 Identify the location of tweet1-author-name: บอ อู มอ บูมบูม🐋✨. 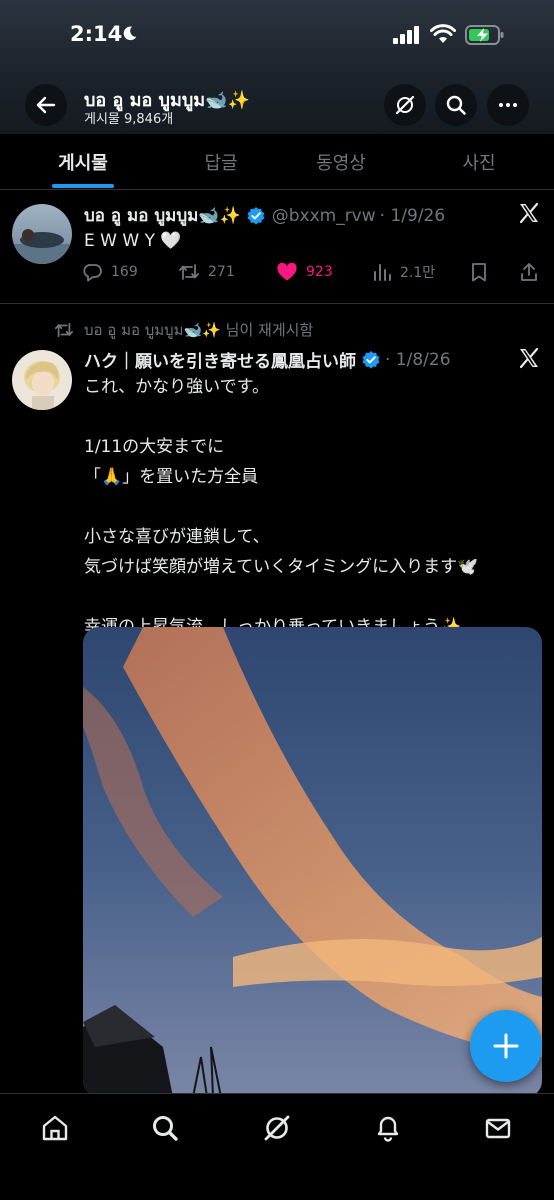
(162, 215).